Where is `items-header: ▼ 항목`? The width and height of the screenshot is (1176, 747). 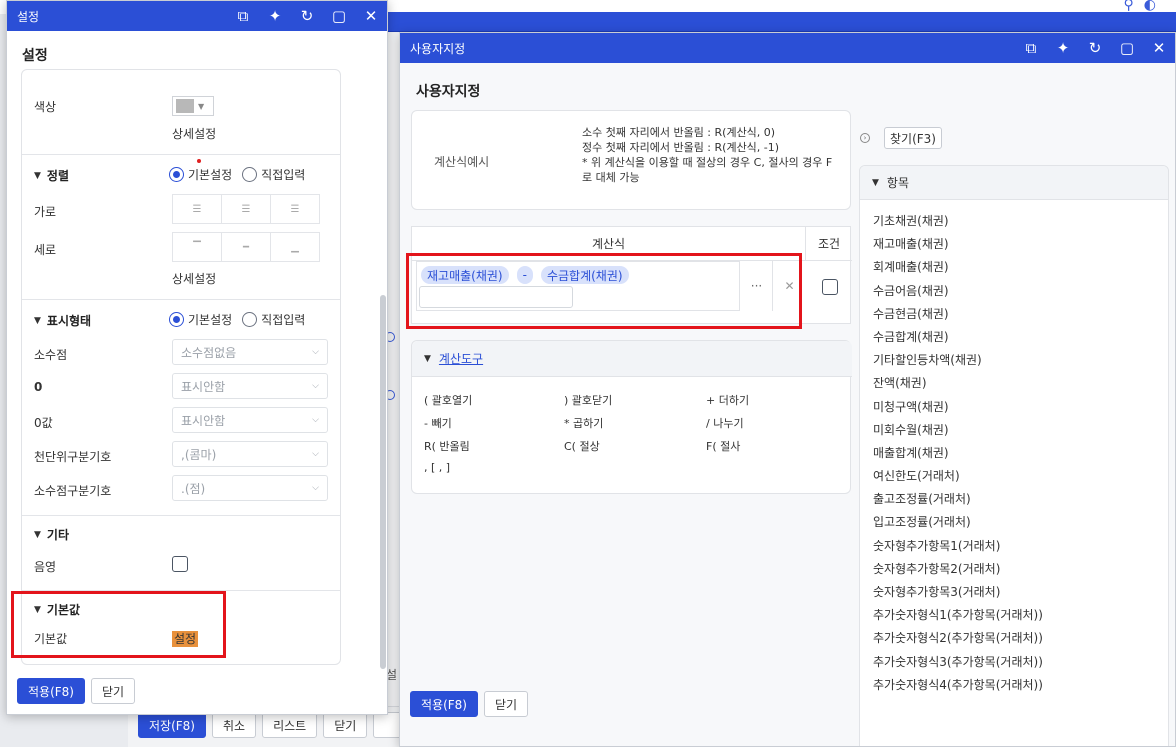
items-header: ▼ 항목 is located at coordinates (1014, 183).